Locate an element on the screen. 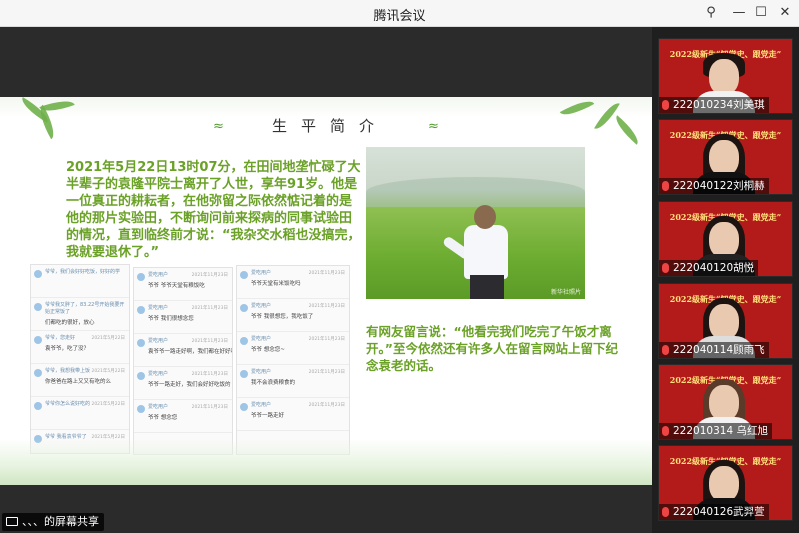 This screenshot has height=533, width=799. wave-right-icon: ≈ is located at coordinates (433, 126).